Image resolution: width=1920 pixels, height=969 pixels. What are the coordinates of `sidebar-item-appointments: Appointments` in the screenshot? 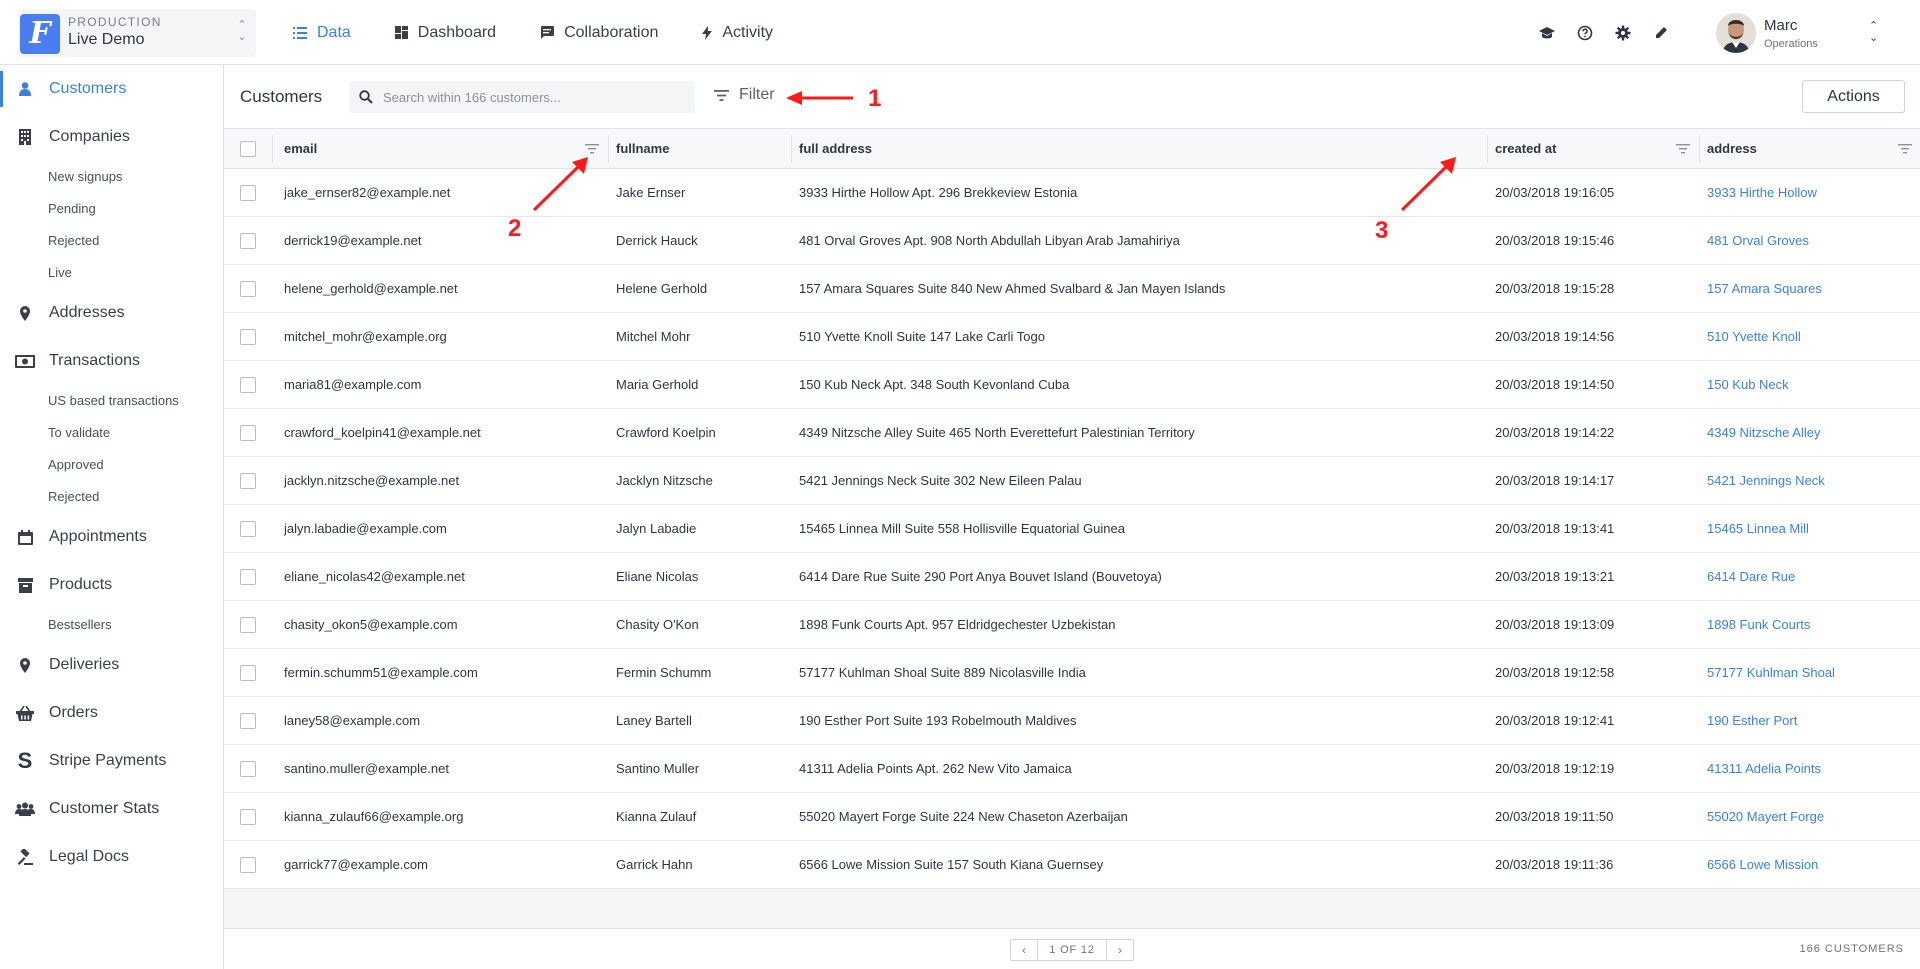 It's located at (111, 537).